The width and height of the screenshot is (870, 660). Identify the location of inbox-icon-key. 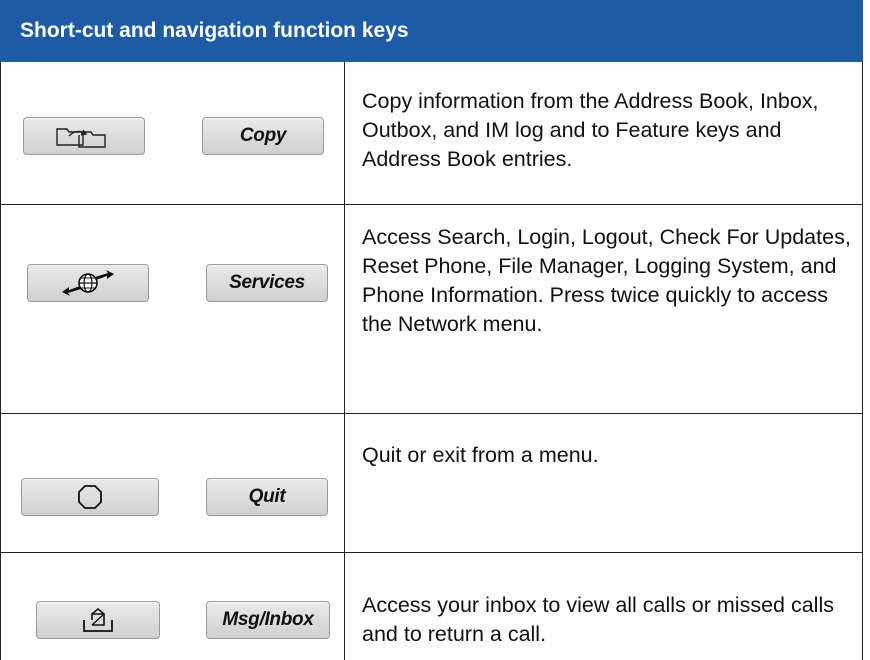
(98, 620).